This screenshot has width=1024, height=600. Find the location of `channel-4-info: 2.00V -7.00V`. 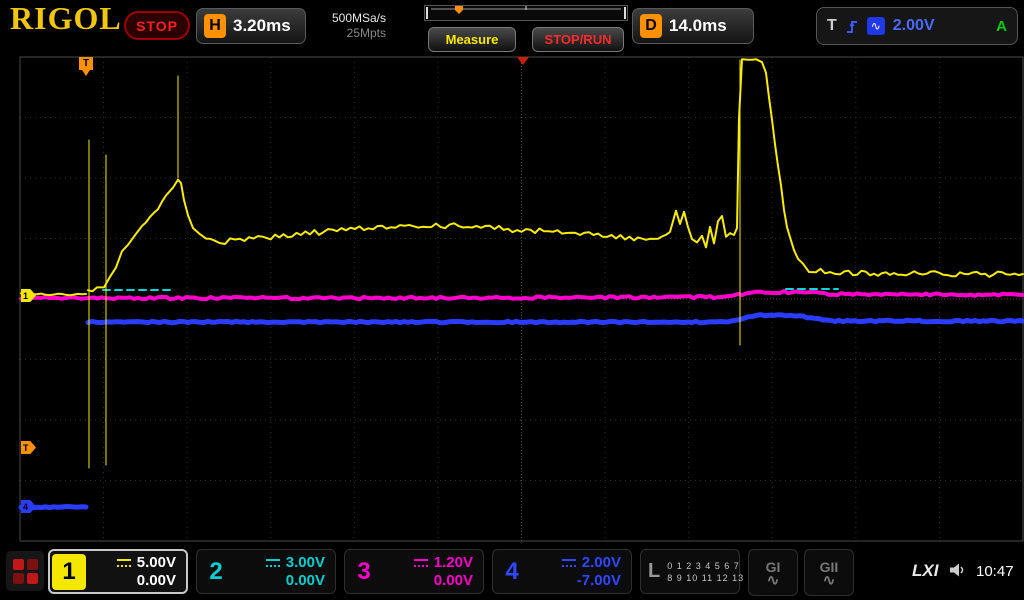

channel-4-info: 2.00V -7.00V is located at coordinates (581, 571).